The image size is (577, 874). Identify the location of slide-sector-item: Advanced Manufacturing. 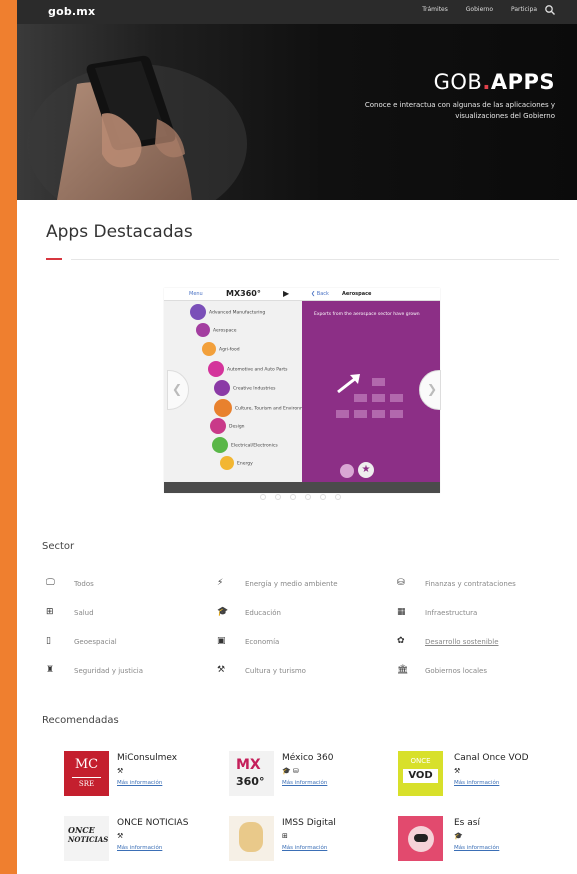
(227, 312).